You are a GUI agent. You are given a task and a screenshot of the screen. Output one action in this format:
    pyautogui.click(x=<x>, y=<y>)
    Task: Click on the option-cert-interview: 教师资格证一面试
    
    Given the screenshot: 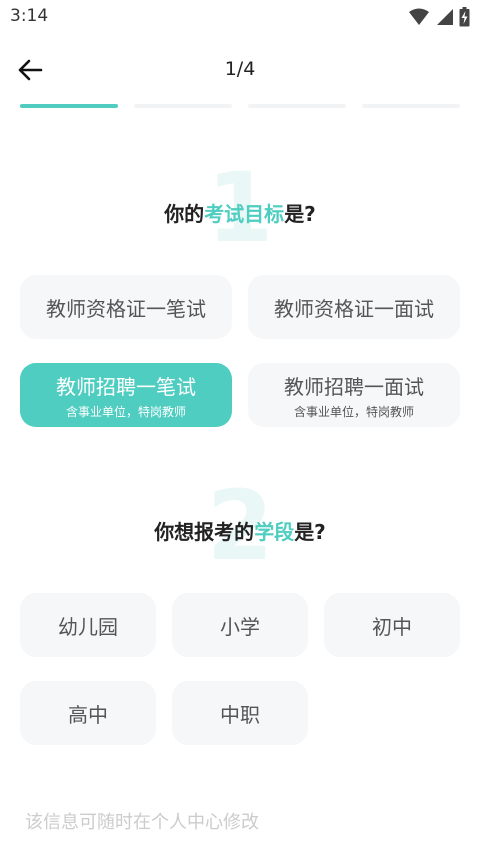 What is the action you would take?
    pyautogui.click(x=354, y=307)
    